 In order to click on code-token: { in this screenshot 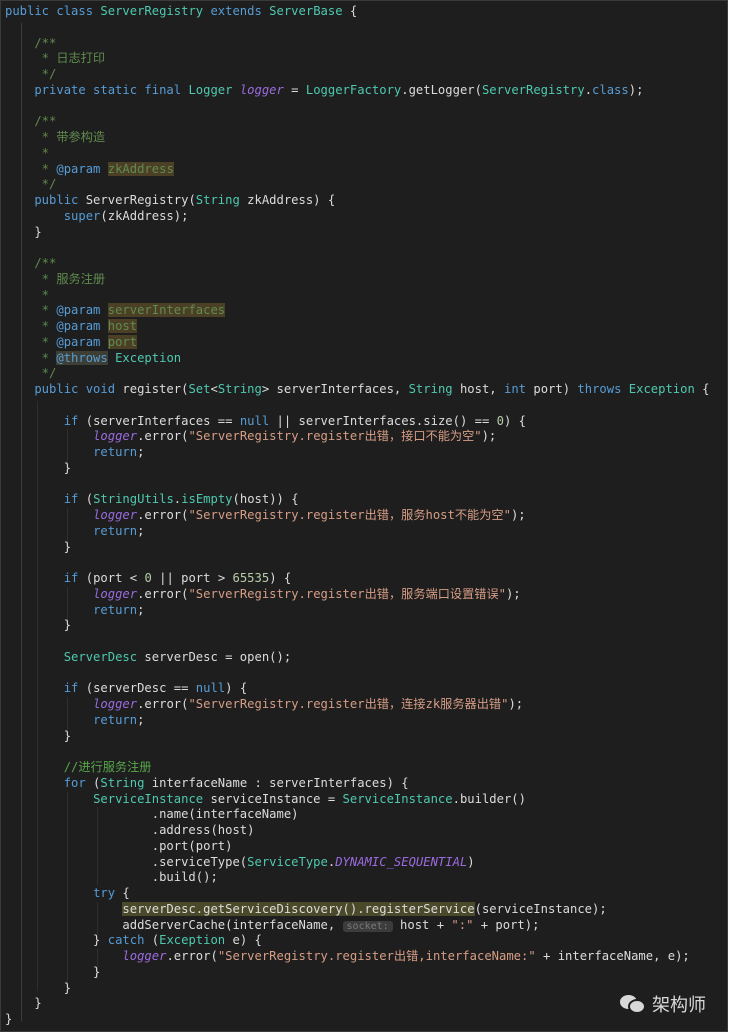, I will do `click(350, 11)`.